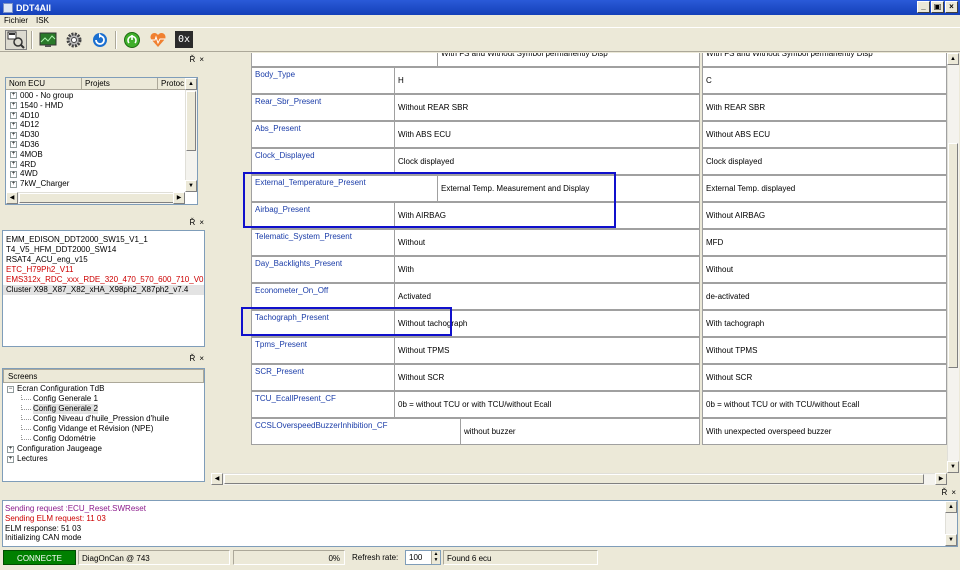 The image size is (960, 570). I want to click on param-value-field: H, so click(547, 80).